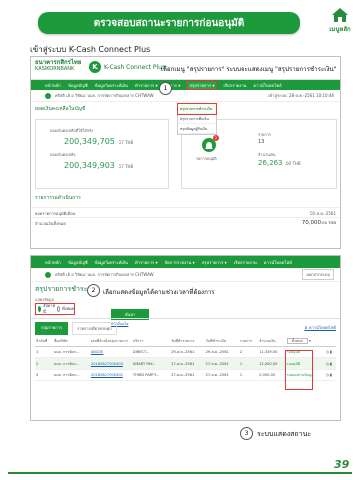 The image size is (360, 480). I want to click on radio-all, so click(59, 309).